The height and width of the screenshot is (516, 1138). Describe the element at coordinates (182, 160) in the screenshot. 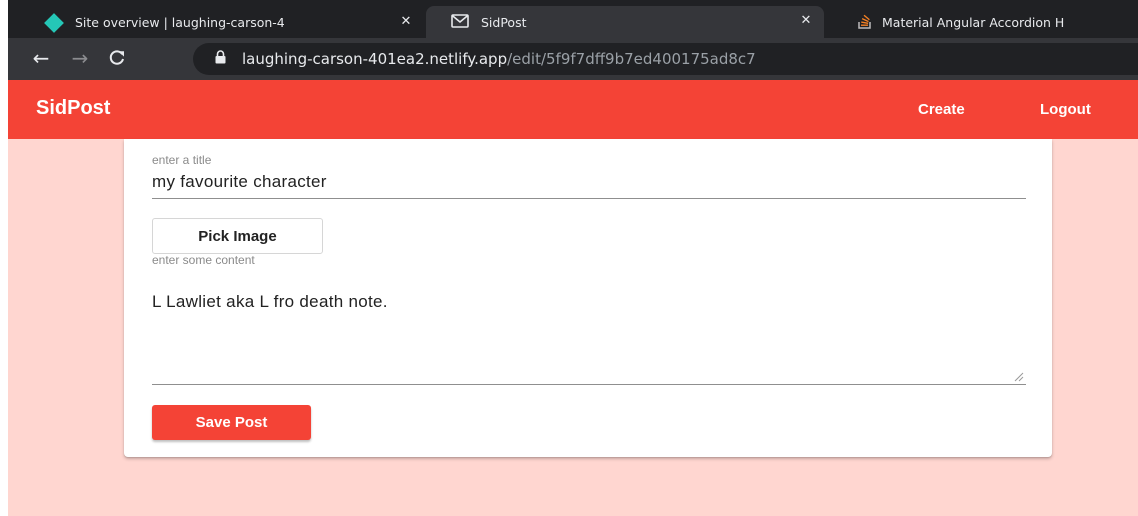

I see `title-field-label: enter a title` at that location.